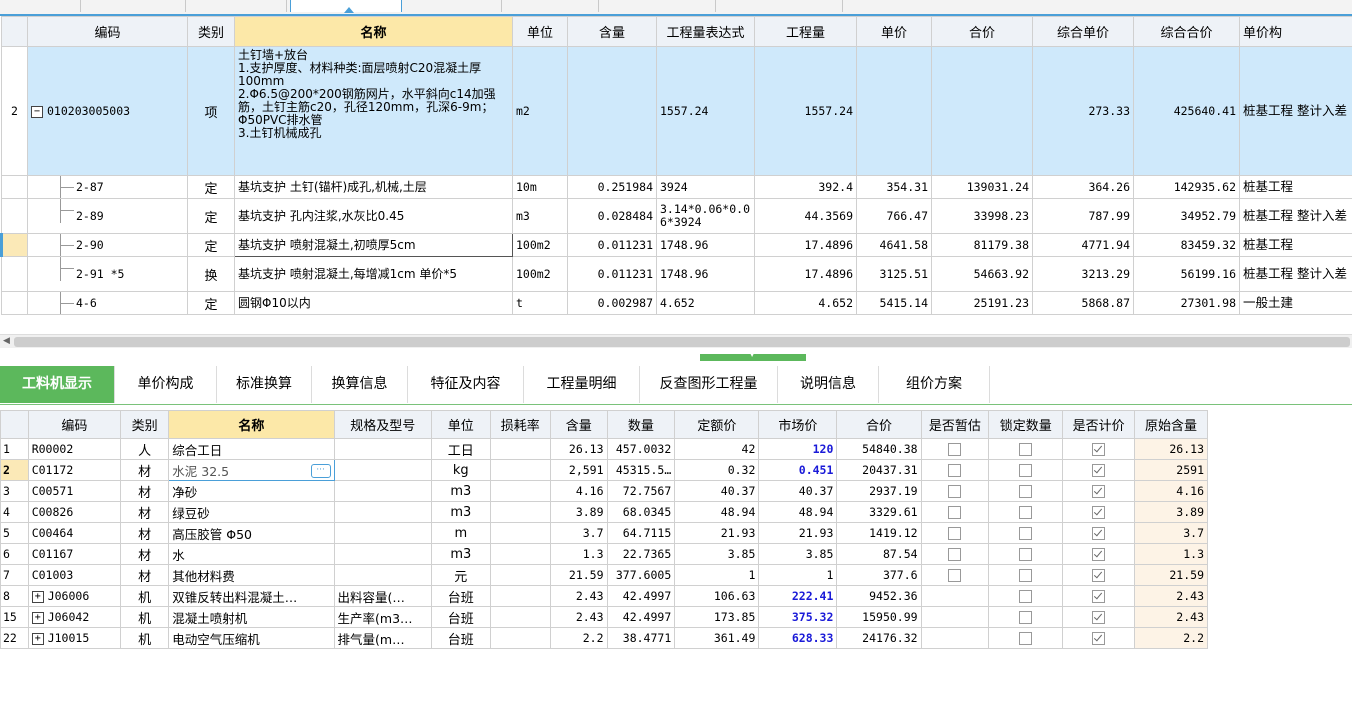  I want to click on header-priced: 是否计价, so click(1099, 424).